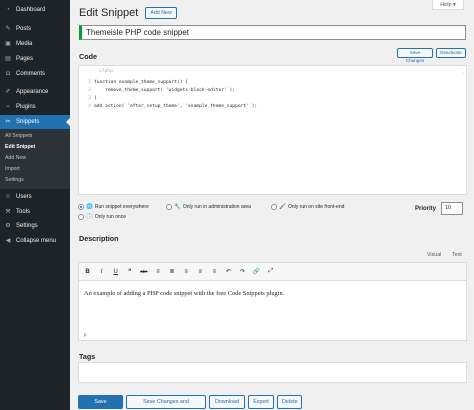  I want to click on fullscreen-icon: ⤢, so click(270, 271).